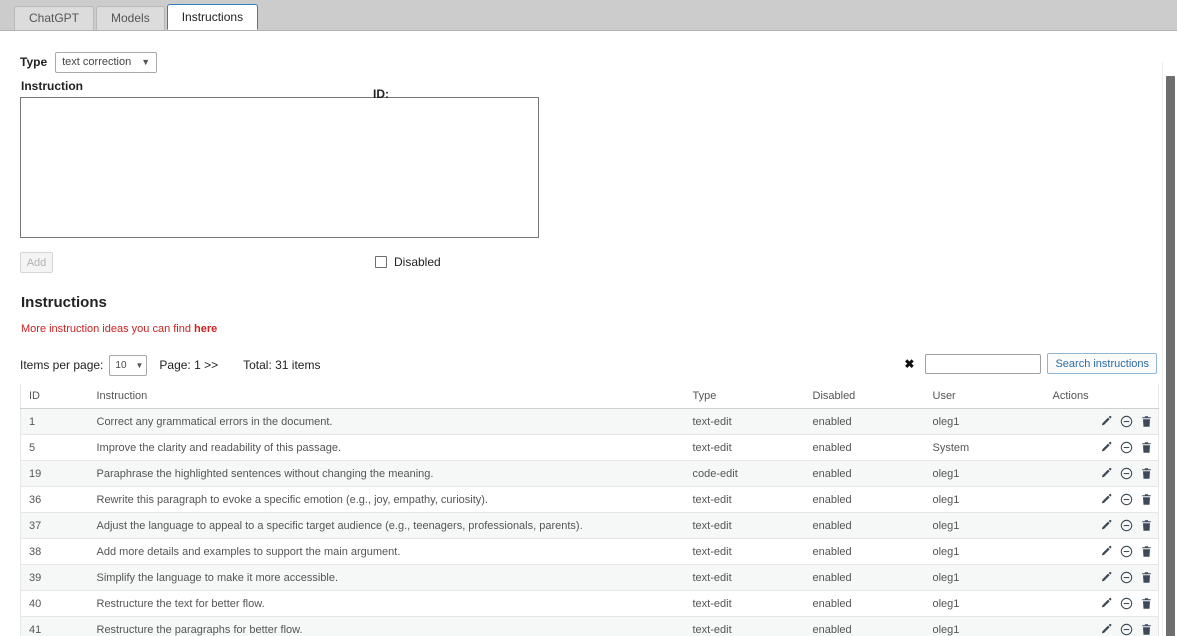 This screenshot has width=1177, height=636. What do you see at coordinates (279, 167) in the screenshot?
I see `instruction-input` at bounding box center [279, 167].